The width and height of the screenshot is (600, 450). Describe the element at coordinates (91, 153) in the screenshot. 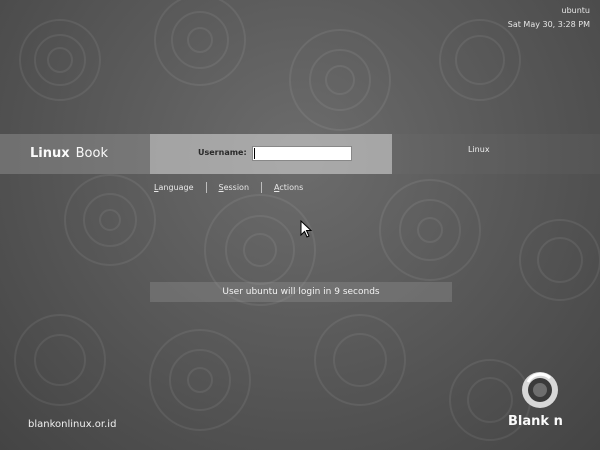

I see `brand-word-book: Book` at that location.